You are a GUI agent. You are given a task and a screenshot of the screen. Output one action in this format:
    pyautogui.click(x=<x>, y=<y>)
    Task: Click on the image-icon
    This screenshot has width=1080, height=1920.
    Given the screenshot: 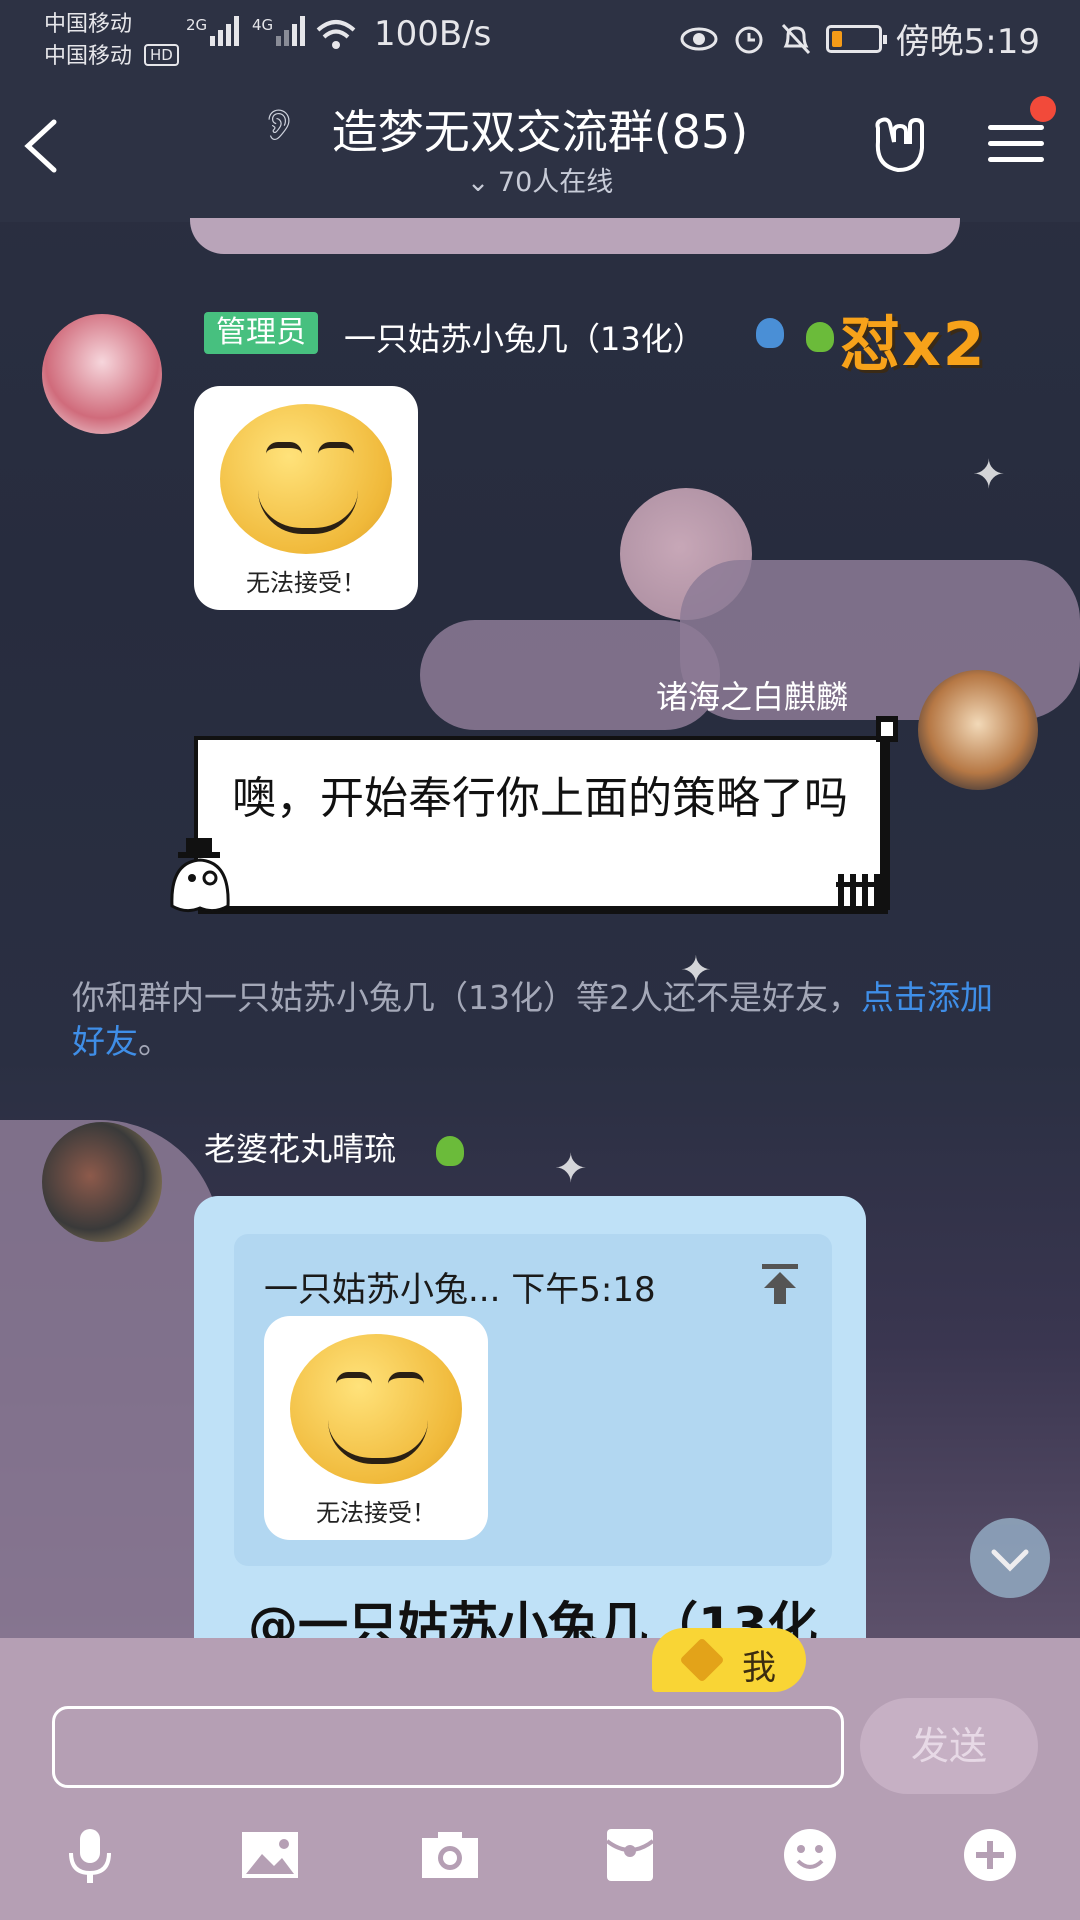 What is the action you would take?
    pyautogui.click(x=270, y=1855)
    